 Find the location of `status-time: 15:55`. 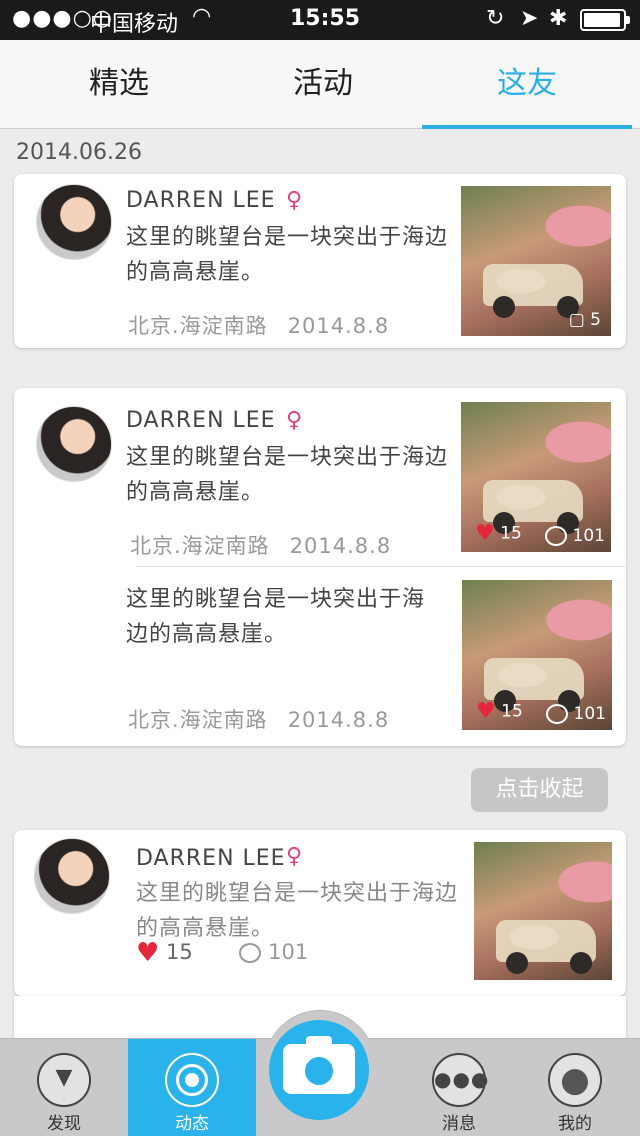

status-time: 15:55 is located at coordinates (325, 18).